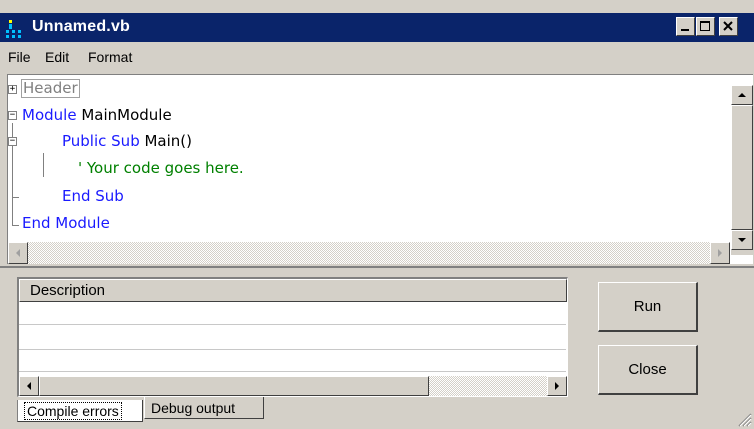 This screenshot has height=429, width=754. I want to click on minimize-button, so click(685, 26).